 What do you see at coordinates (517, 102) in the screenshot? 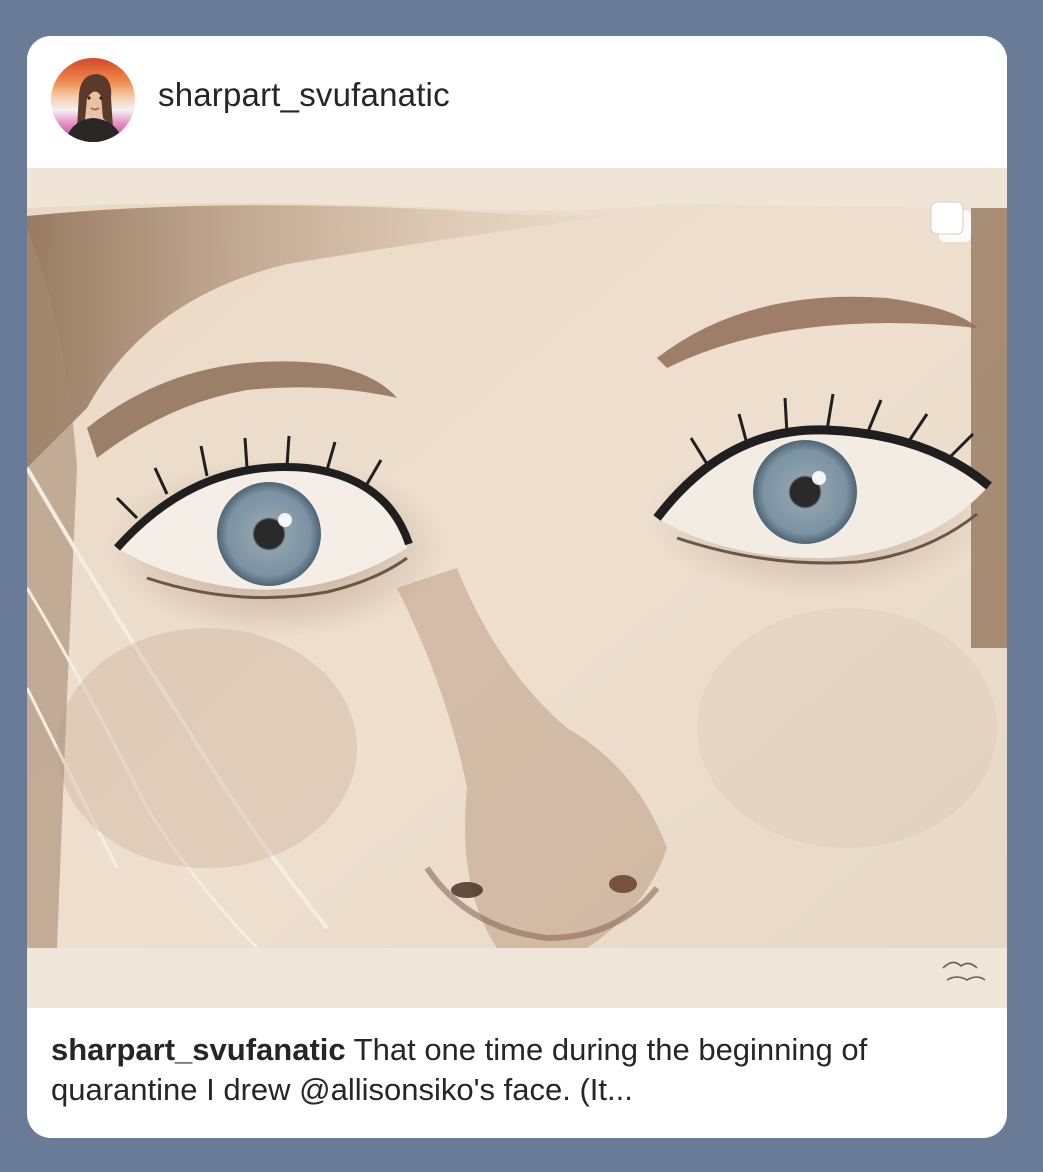
I see `post-header: sharpart_svufanatic` at bounding box center [517, 102].